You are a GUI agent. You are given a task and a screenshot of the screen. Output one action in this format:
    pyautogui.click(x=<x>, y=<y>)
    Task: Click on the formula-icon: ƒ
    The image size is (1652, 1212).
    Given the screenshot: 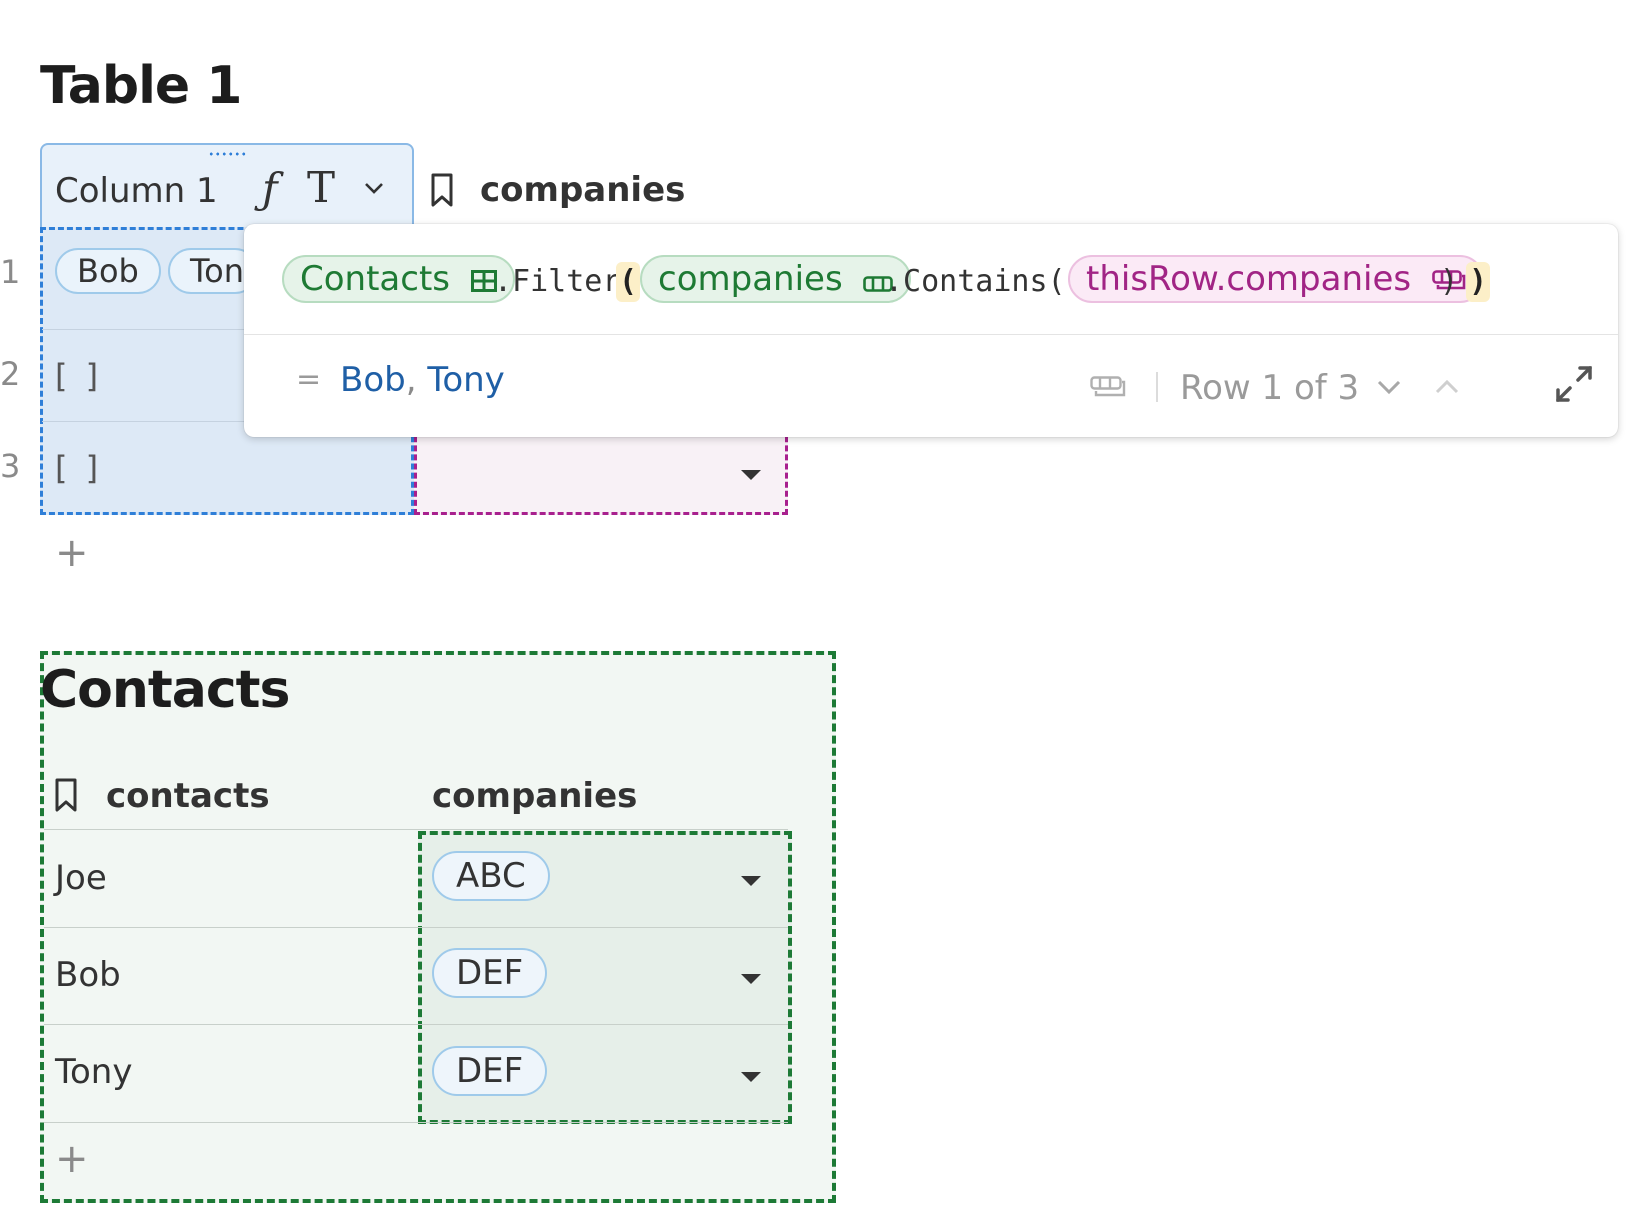 What is the action you would take?
    pyautogui.click(x=270, y=188)
    